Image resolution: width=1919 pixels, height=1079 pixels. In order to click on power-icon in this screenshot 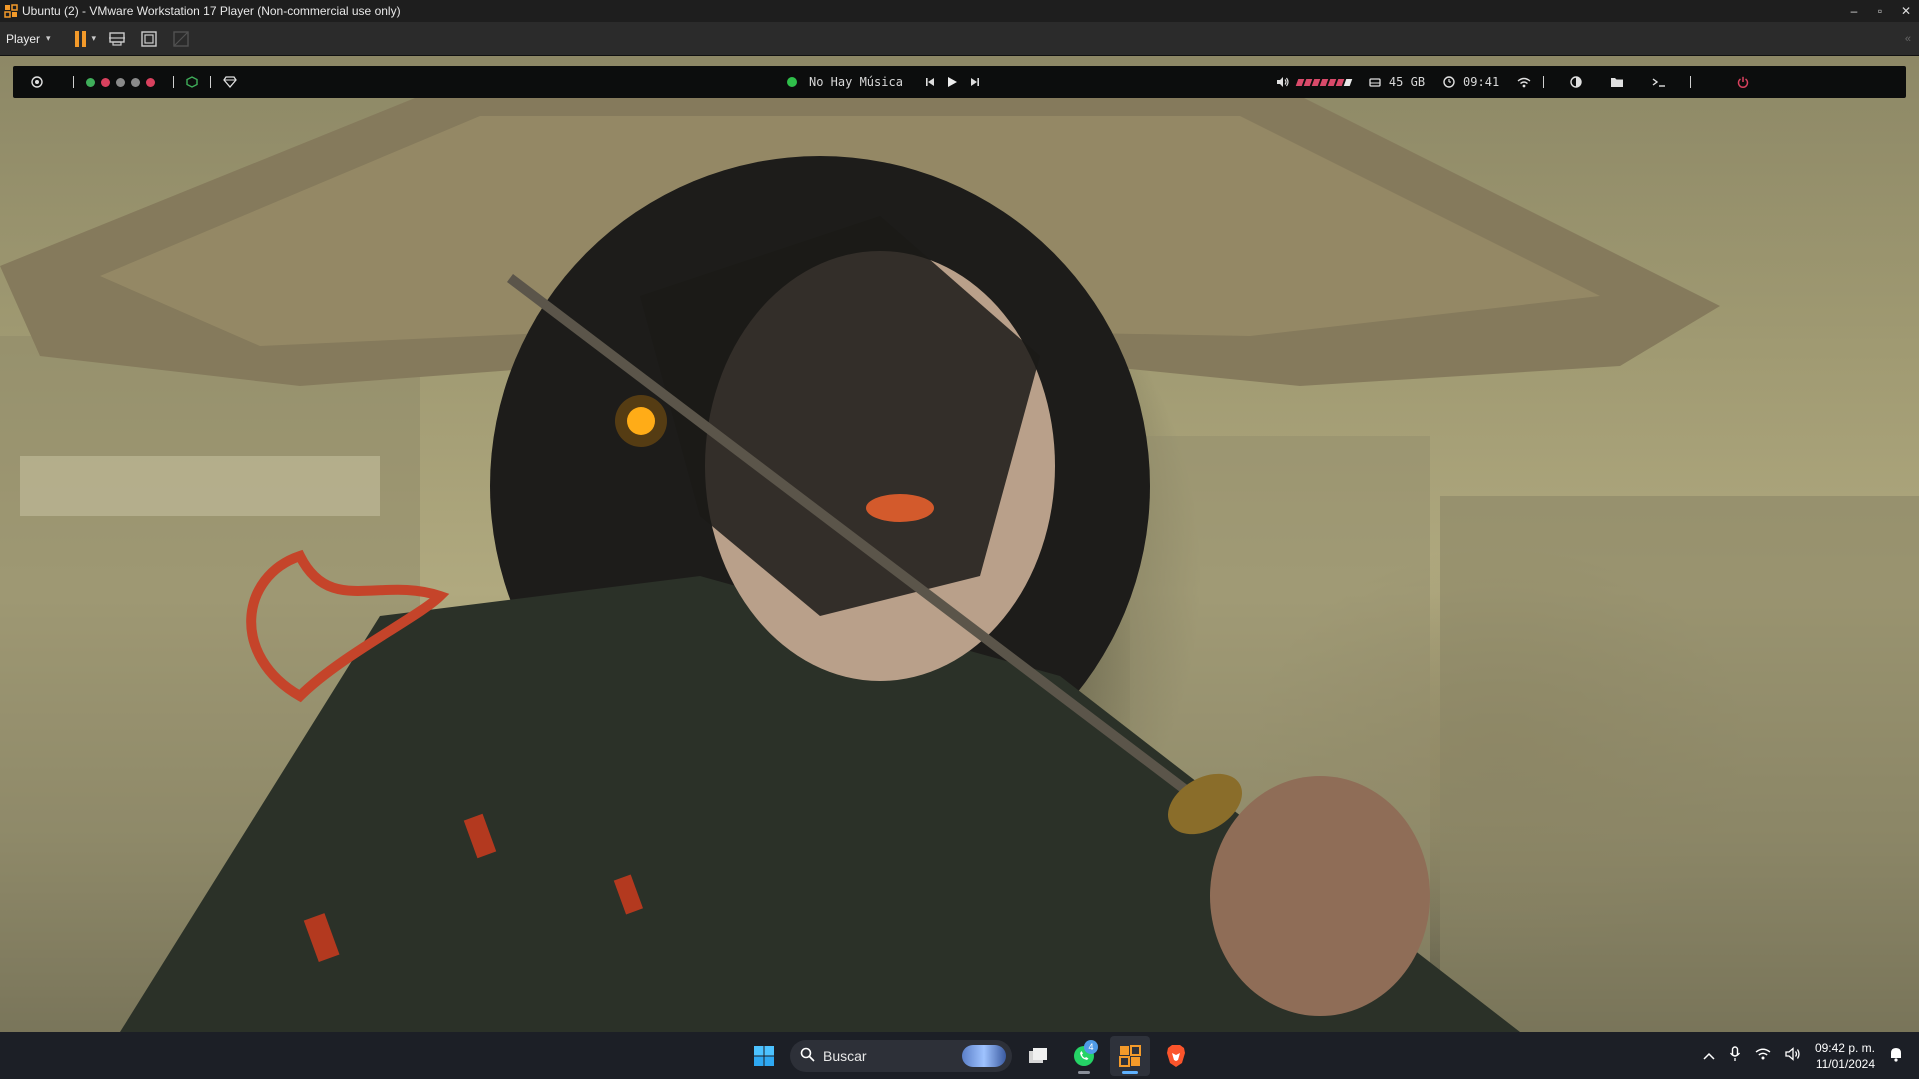, I will do `click(1743, 82)`.